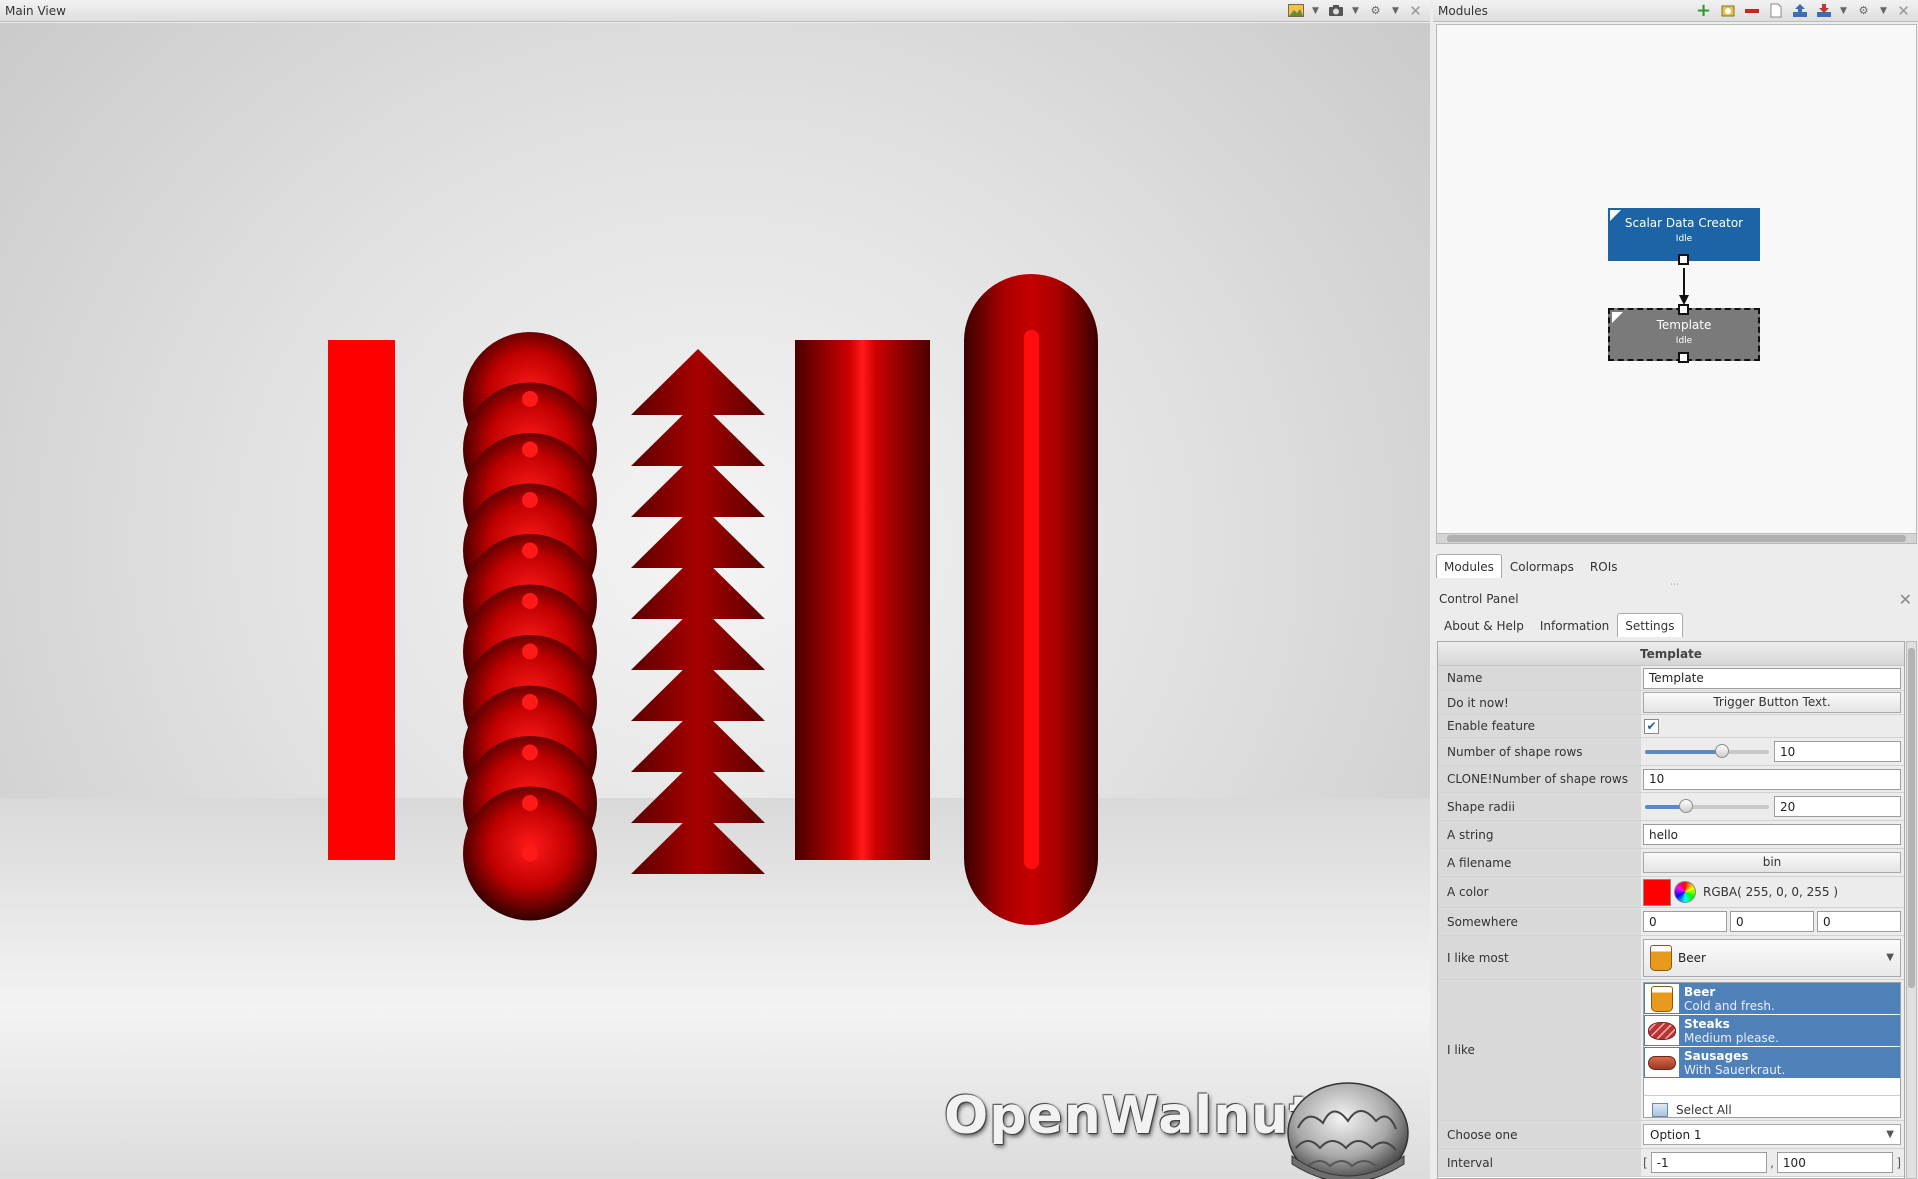 The width and height of the screenshot is (1918, 1179). What do you see at coordinates (1461, 1050) in the screenshot?
I see `property-label: I like` at bounding box center [1461, 1050].